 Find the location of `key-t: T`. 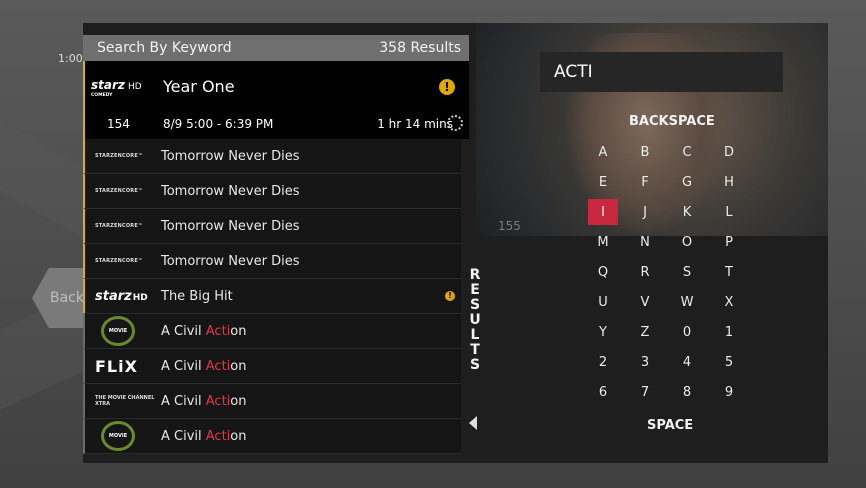

key-t: T is located at coordinates (729, 272).